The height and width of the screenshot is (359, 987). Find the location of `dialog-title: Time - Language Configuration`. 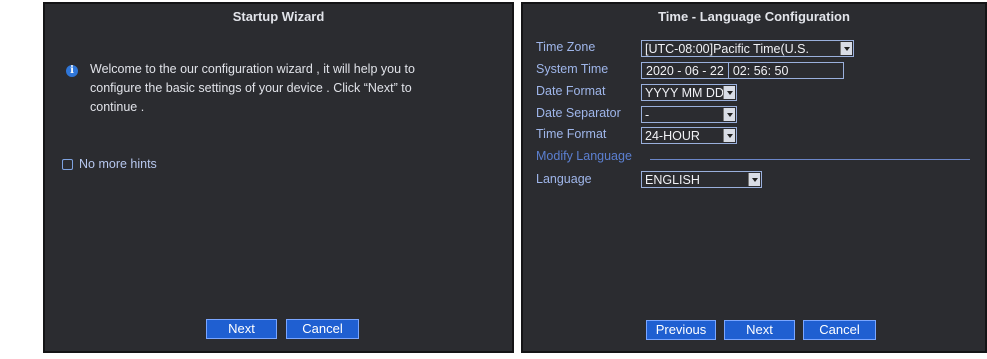

dialog-title: Time - Language Configuration is located at coordinates (754, 16).